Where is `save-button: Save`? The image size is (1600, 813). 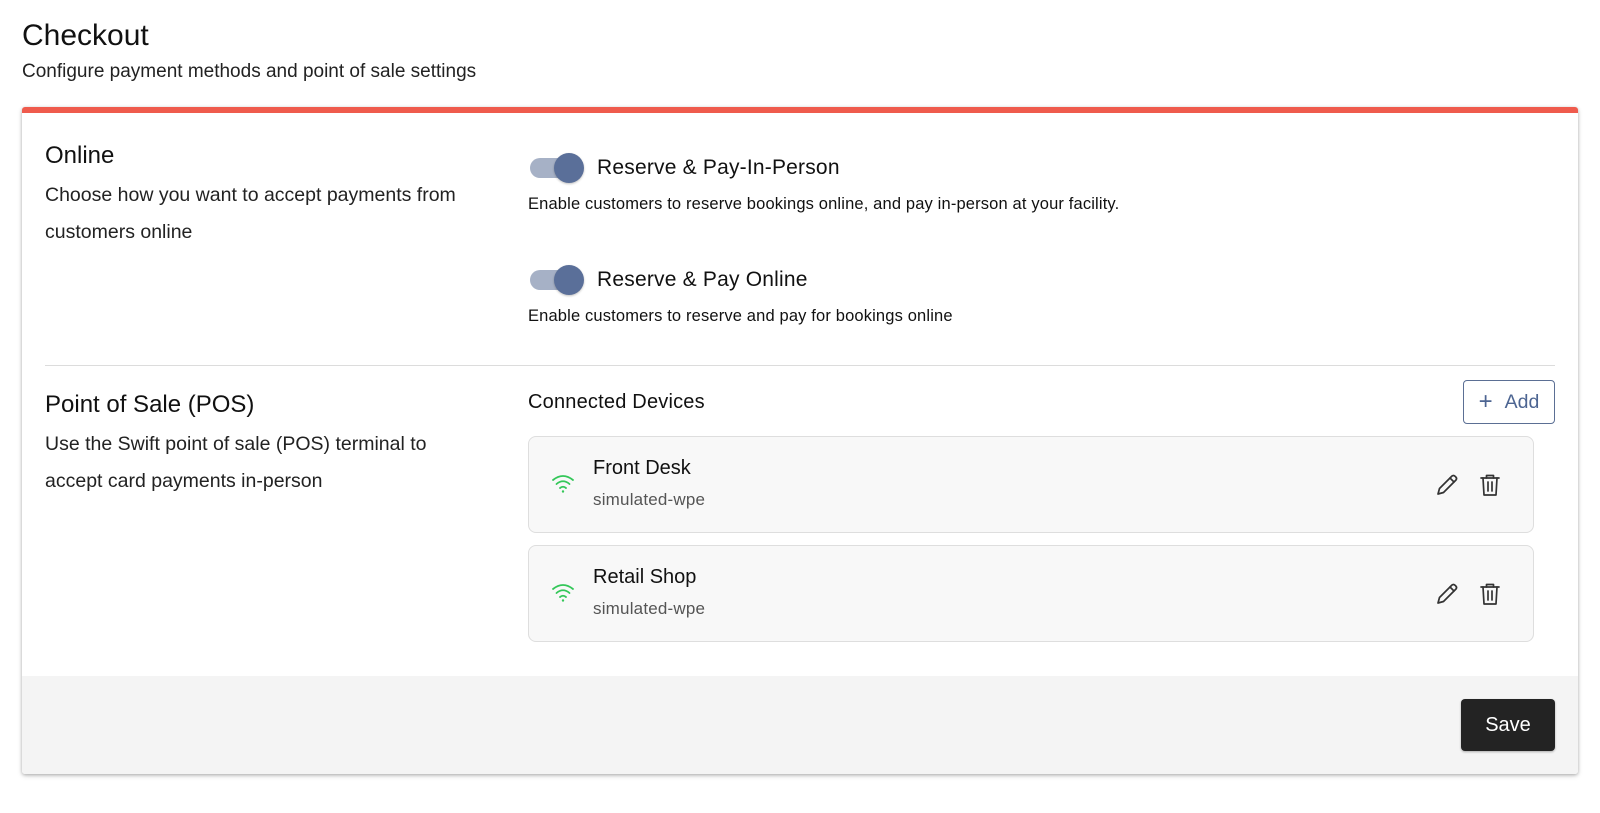 save-button: Save is located at coordinates (1508, 725).